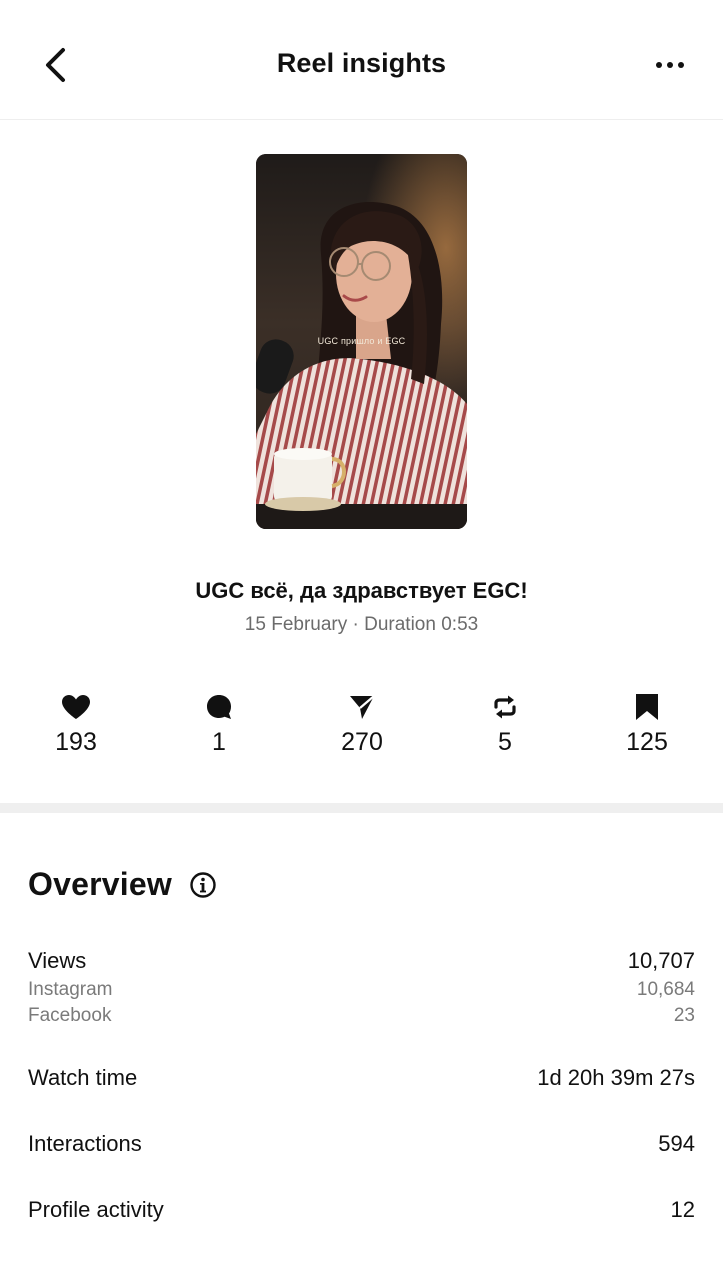 Image resolution: width=723 pixels, height=1280 pixels. Describe the element at coordinates (505, 707) in the screenshot. I see `repost-icon` at that location.